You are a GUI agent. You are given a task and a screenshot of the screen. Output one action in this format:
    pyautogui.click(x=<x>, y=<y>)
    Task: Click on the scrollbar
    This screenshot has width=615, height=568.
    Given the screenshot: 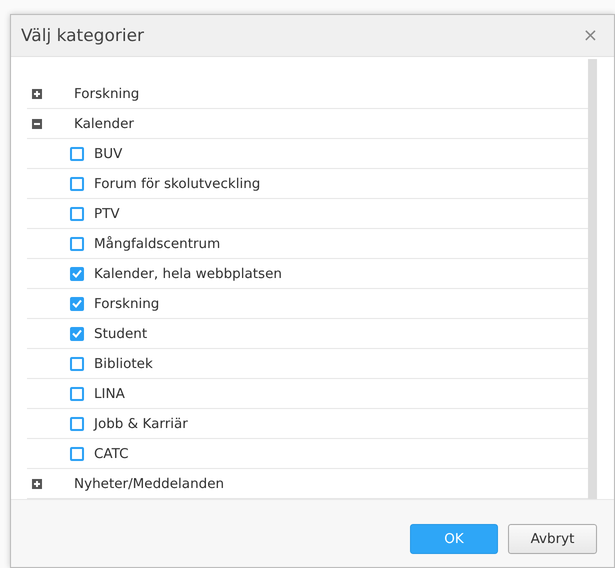 What is the action you would take?
    pyautogui.click(x=592, y=279)
    